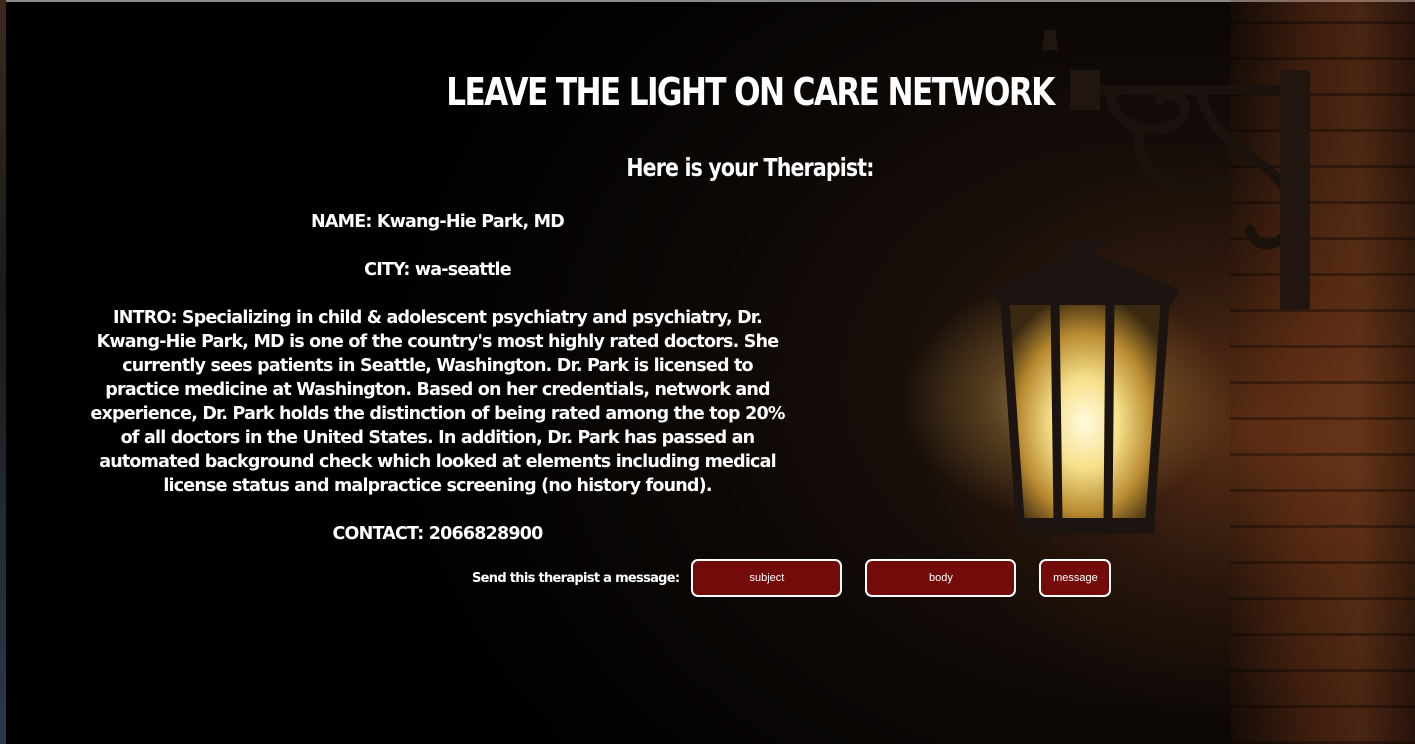 This screenshot has width=1415, height=744. I want to click on therapist-city: CITY: wa-seattle, so click(437, 270).